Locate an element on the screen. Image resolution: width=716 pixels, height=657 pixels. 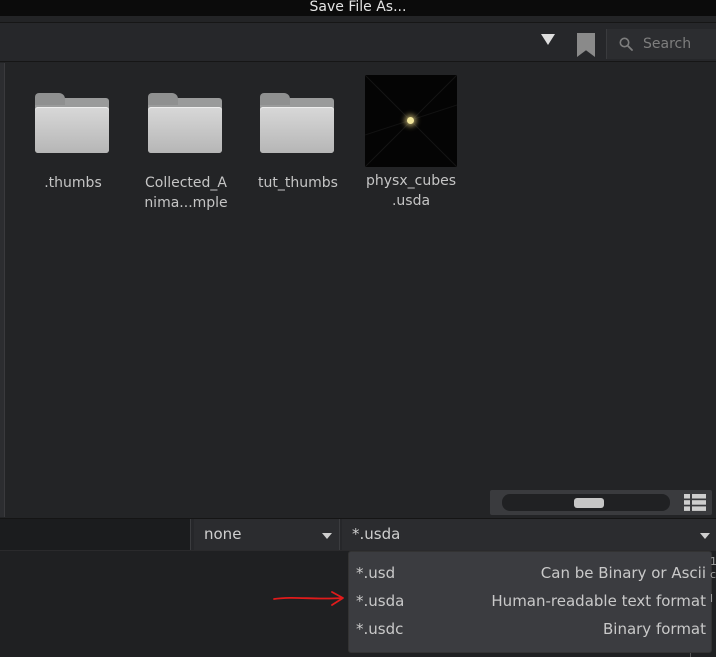
file-item-thumbs: .thumbs is located at coordinates (73, 128).